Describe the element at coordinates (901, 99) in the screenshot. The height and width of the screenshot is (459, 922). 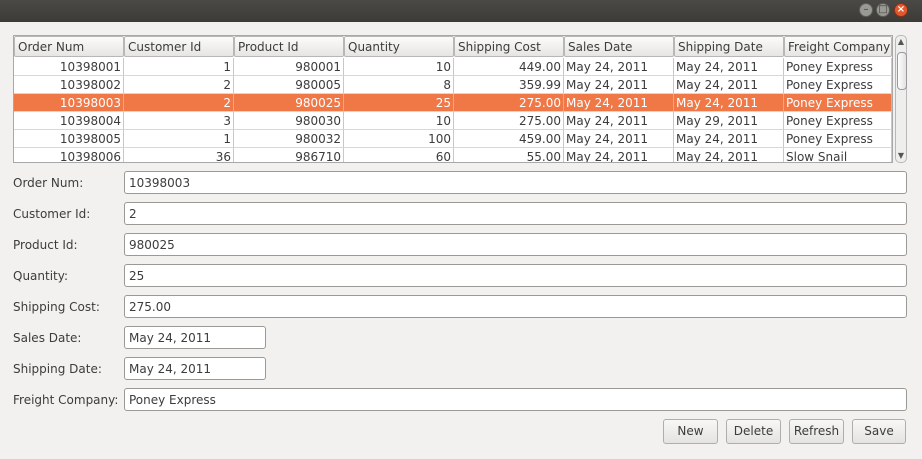
I see `table-scrollbar: ▲ ▼` at that location.